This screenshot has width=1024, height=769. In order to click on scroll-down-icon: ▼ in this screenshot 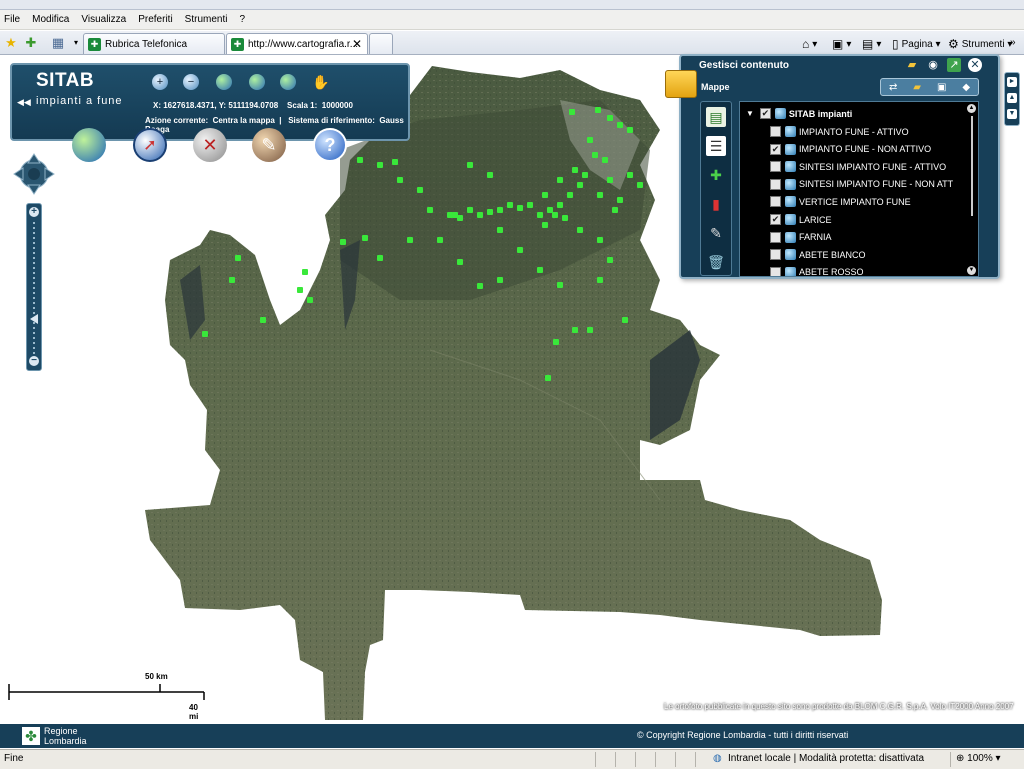, I will do `click(971, 270)`.